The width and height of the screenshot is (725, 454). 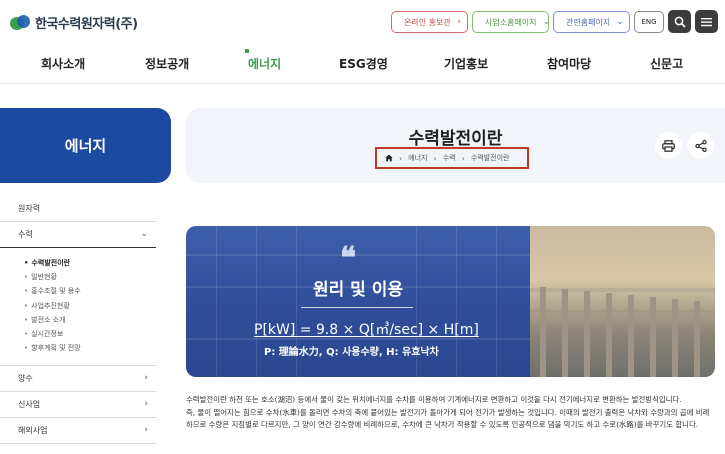 I want to click on branch-sites-dropdown: 사업소홈페이지 ⌄, so click(x=511, y=22).